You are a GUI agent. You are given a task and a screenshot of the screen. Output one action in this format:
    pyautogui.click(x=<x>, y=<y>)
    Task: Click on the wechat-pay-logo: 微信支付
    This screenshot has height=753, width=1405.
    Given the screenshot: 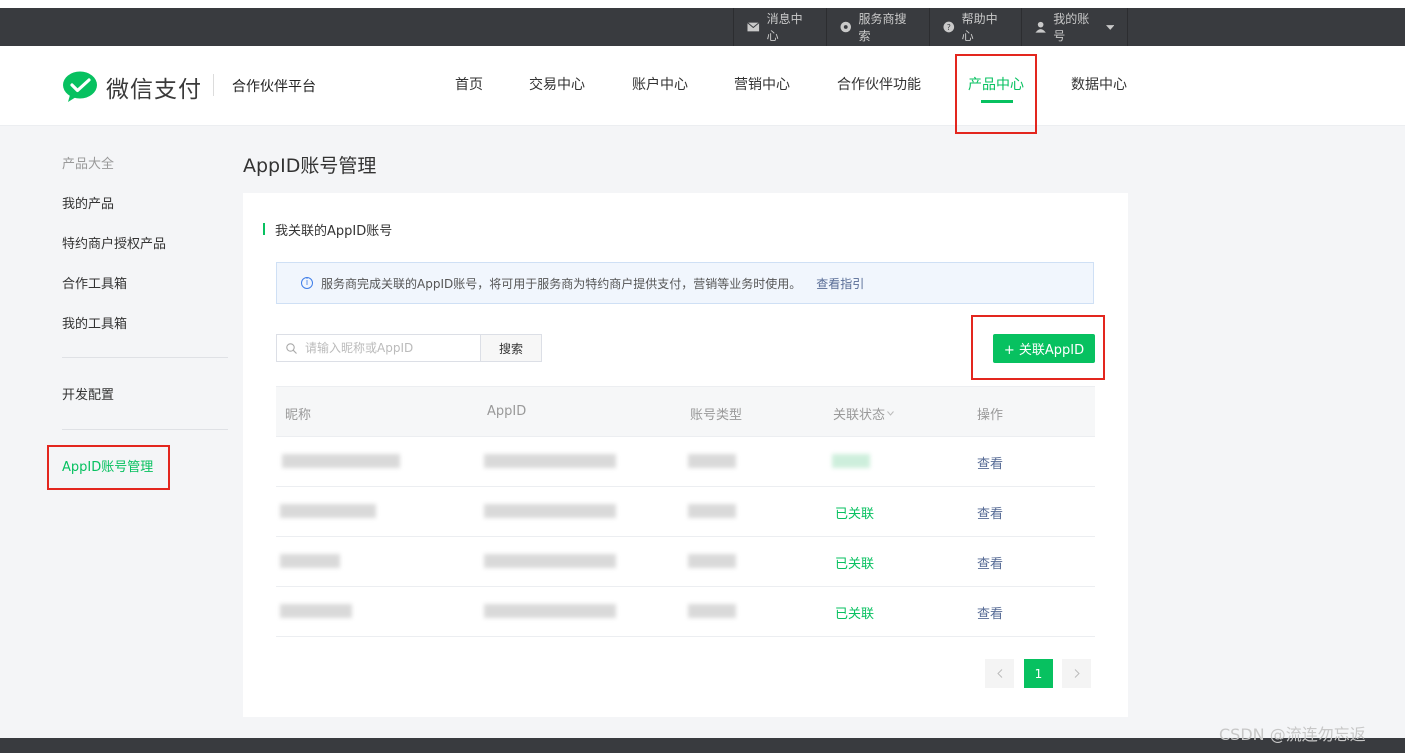 What is the action you would take?
    pyautogui.click(x=132, y=87)
    